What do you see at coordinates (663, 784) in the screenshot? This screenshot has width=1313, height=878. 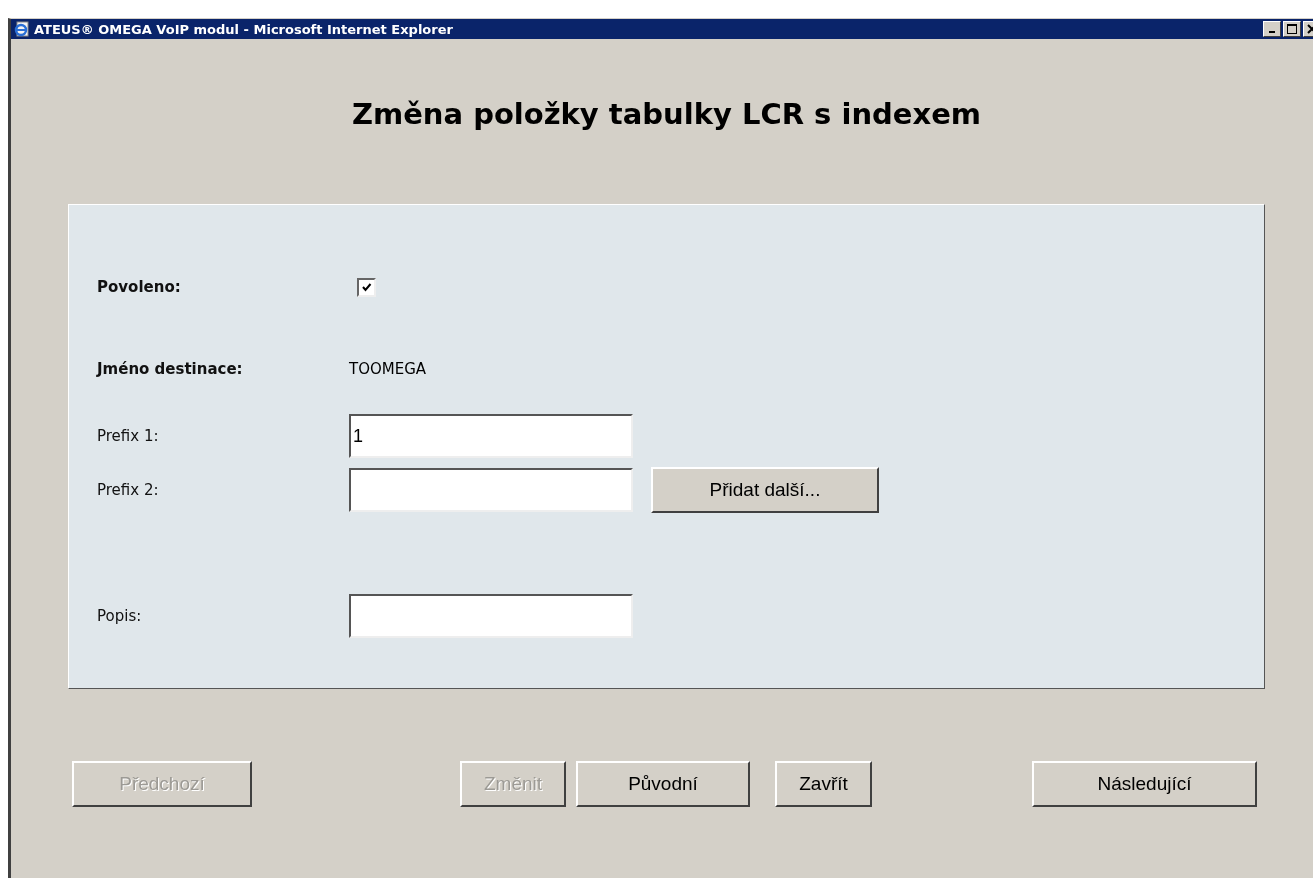 I see `nav-button: Původní` at bounding box center [663, 784].